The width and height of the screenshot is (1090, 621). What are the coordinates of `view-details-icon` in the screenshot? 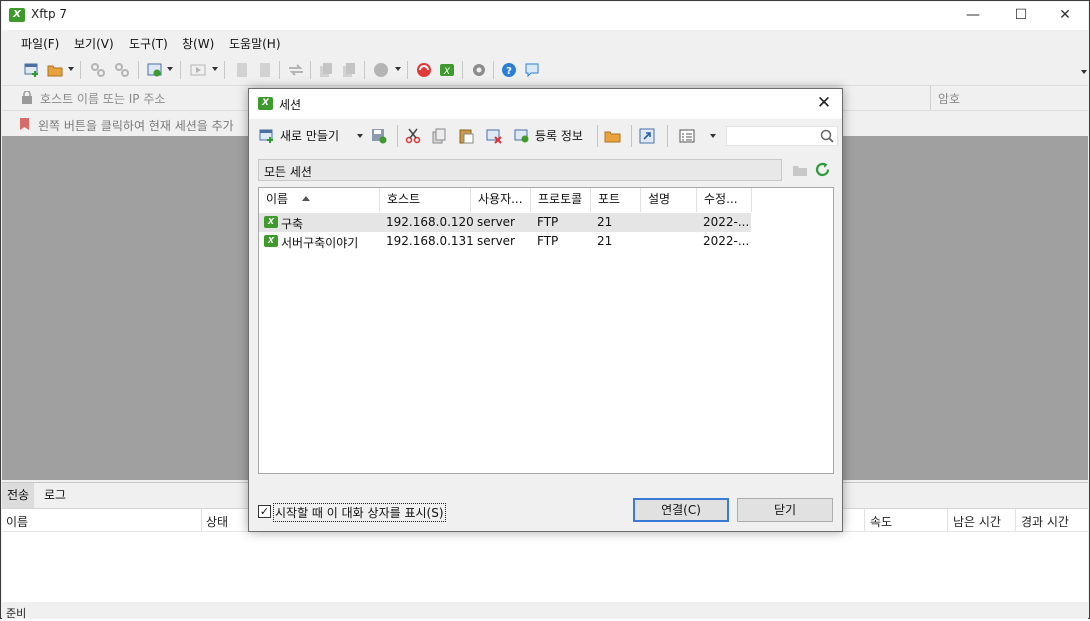 It's located at (687, 136).